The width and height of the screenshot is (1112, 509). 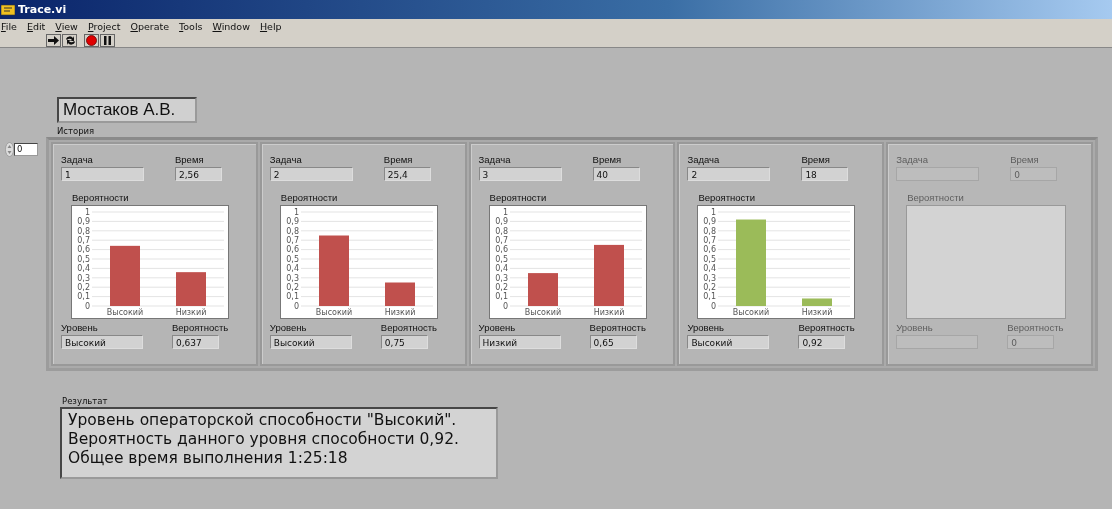 I want to click on run-arrow-icon, so click(x=53, y=40).